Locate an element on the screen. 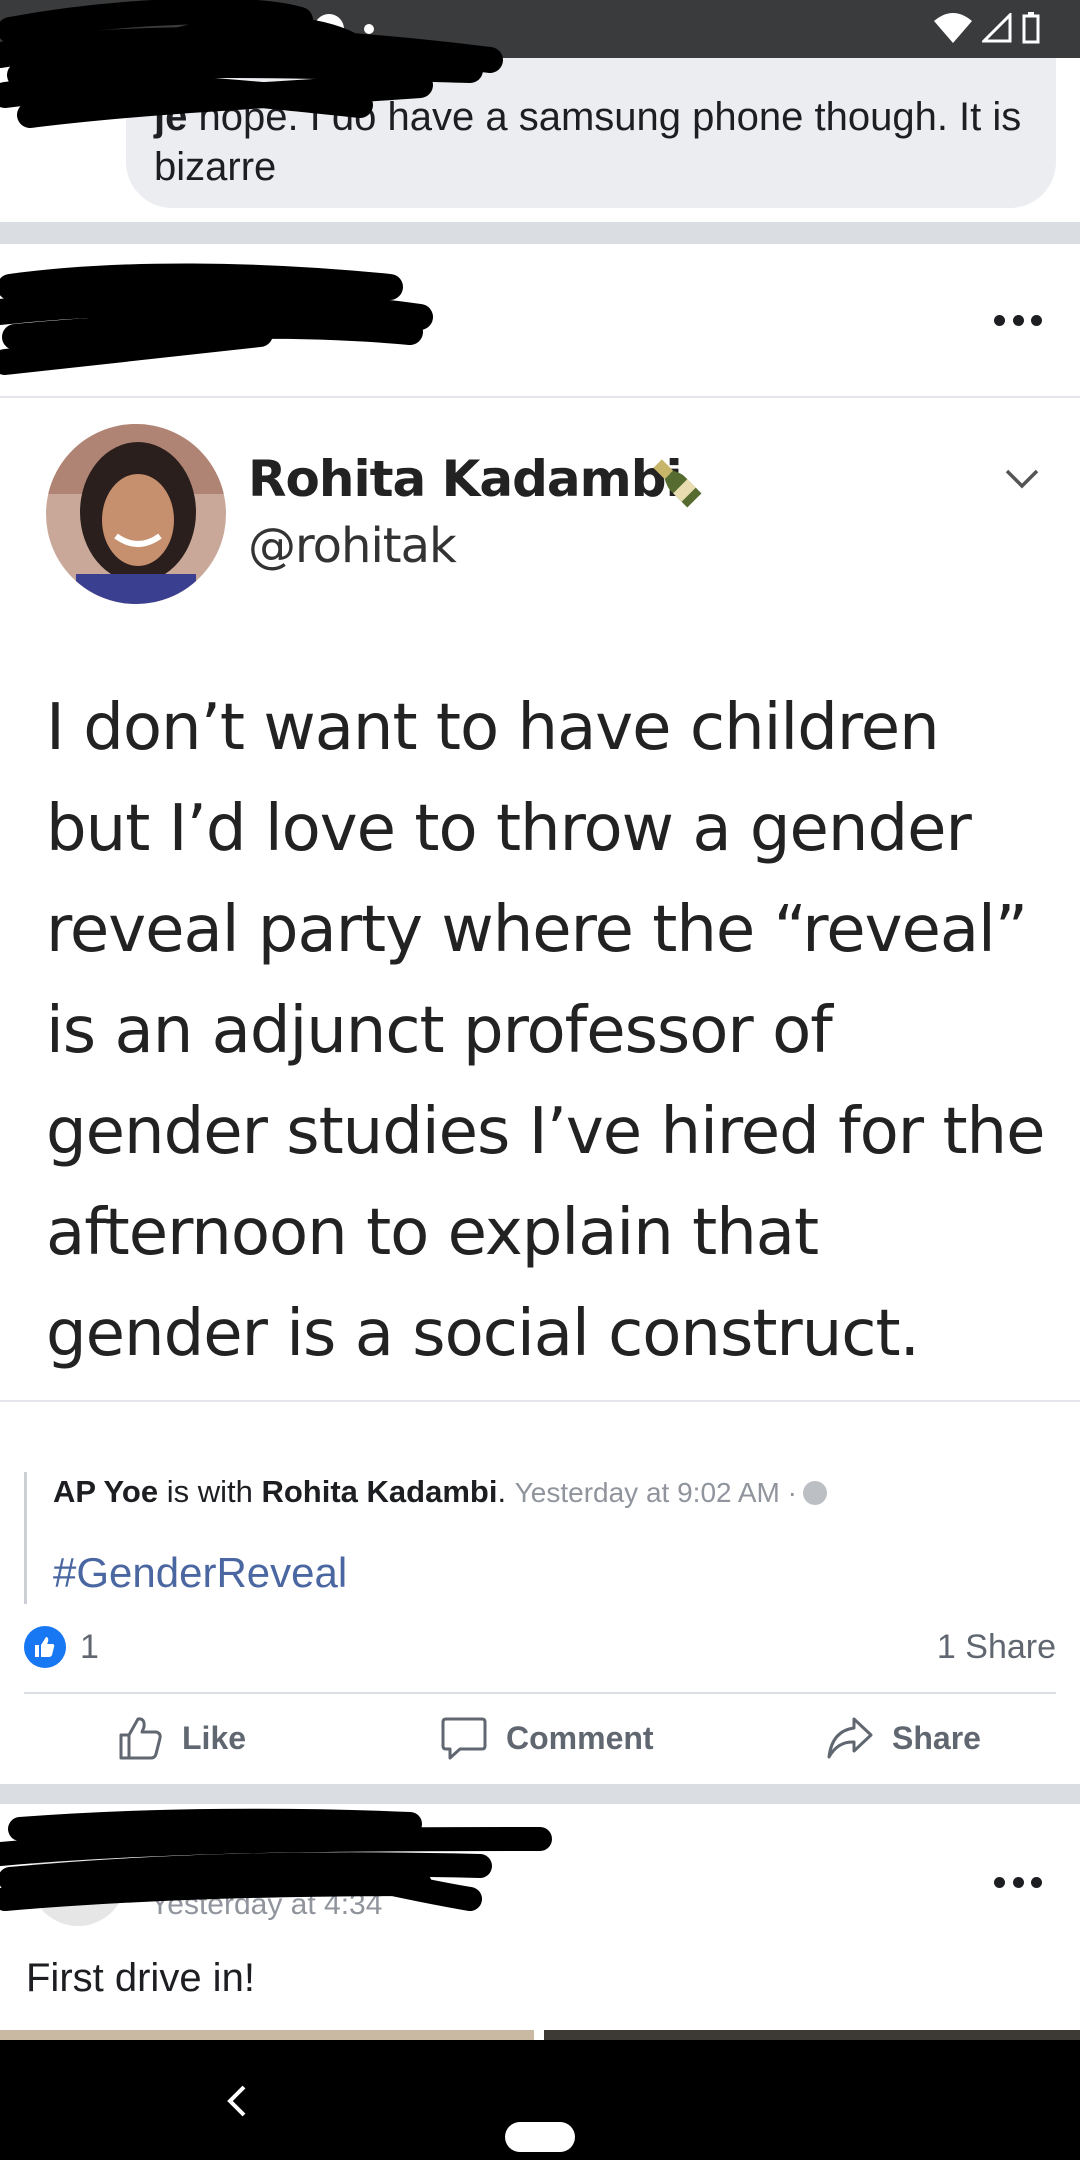 The height and width of the screenshot is (2160, 1080). tweet-avatar is located at coordinates (136, 514).